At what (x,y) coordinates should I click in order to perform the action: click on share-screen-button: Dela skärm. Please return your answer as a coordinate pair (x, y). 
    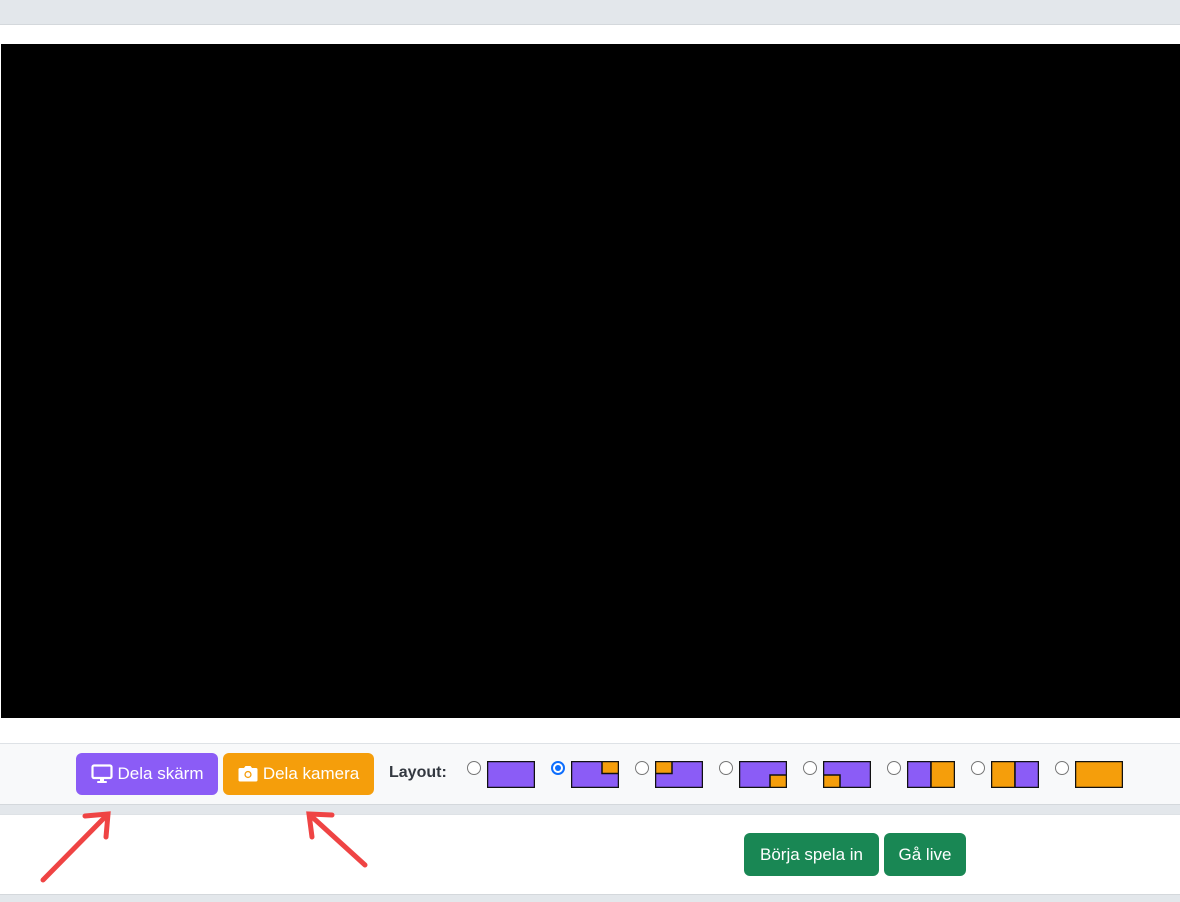
    Looking at the image, I should click on (147, 774).